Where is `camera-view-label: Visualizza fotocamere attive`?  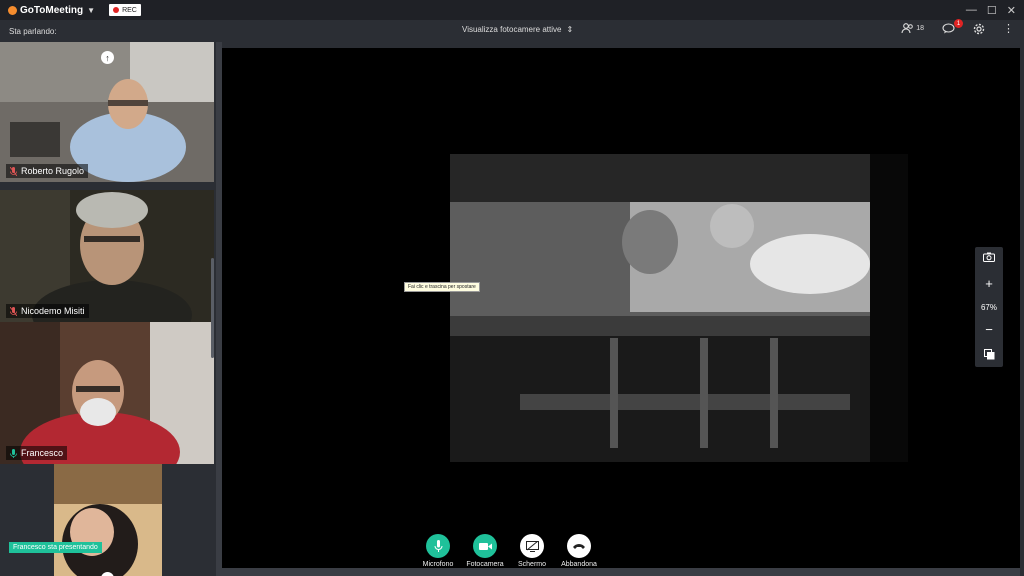 camera-view-label: Visualizza fotocamere attive is located at coordinates (512, 29).